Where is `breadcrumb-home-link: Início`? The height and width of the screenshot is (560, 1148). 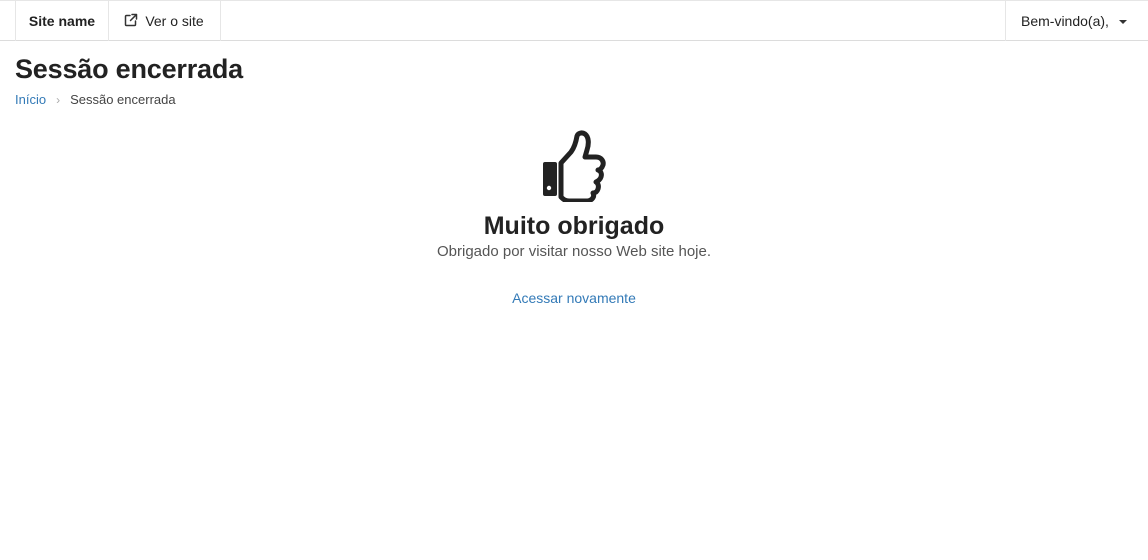
breadcrumb-home-link: Início is located at coordinates (30, 99).